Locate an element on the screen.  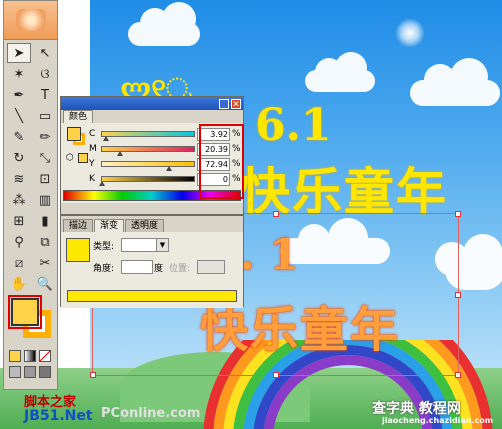
pen-tool: ✒ is located at coordinates (19, 95).